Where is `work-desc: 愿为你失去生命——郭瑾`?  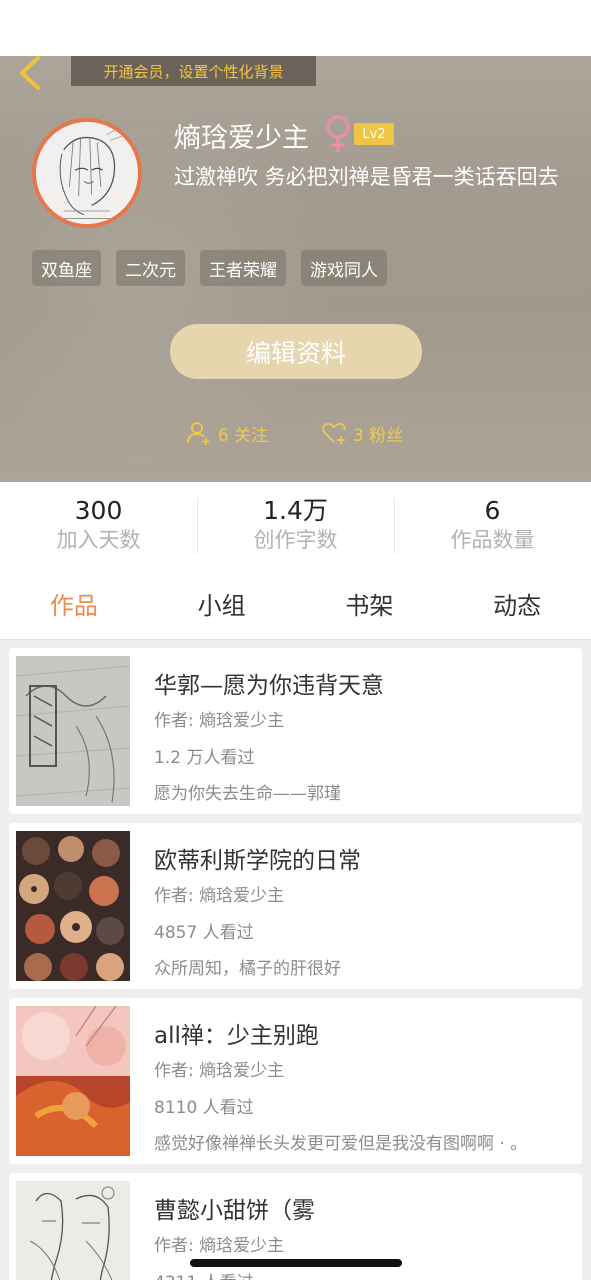 work-desc: 愿为你失去生命——郭瑾 is located at coordinates (247, 794).